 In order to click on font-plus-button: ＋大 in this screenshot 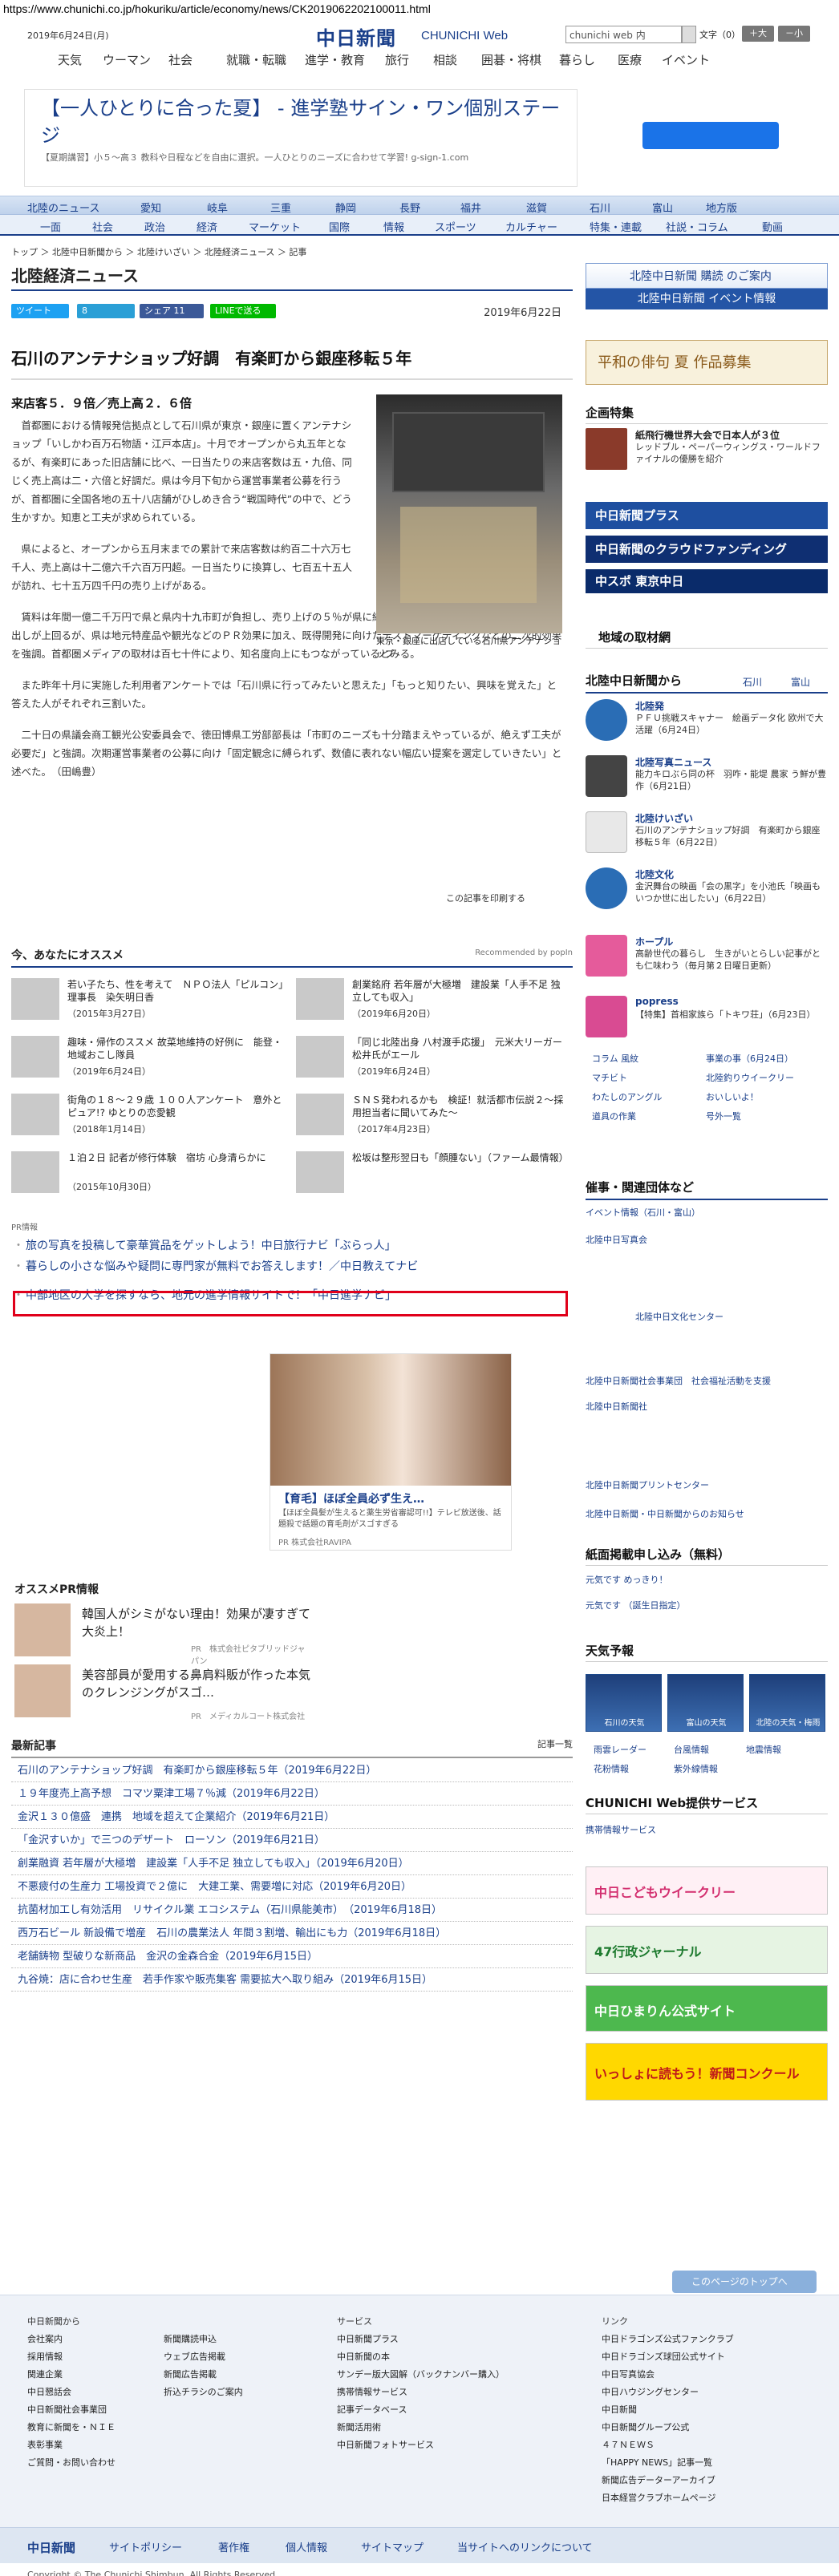, I will do `click(758, 34)`.